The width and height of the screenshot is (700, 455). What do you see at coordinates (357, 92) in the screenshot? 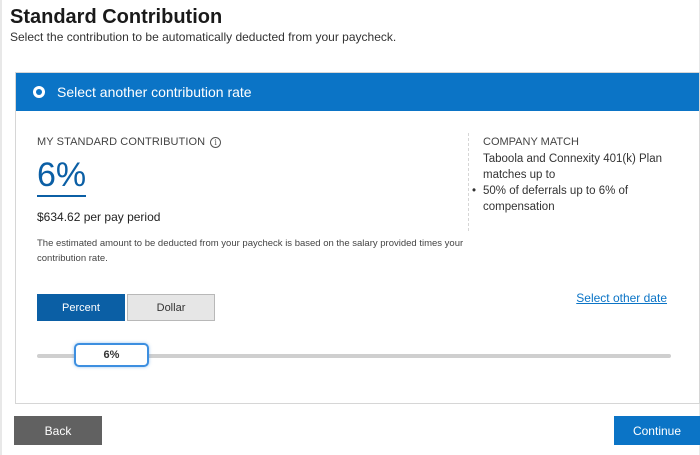
I see `contribution-option-radio-row: Select another contribution rate` at bounding box center [357, 92].